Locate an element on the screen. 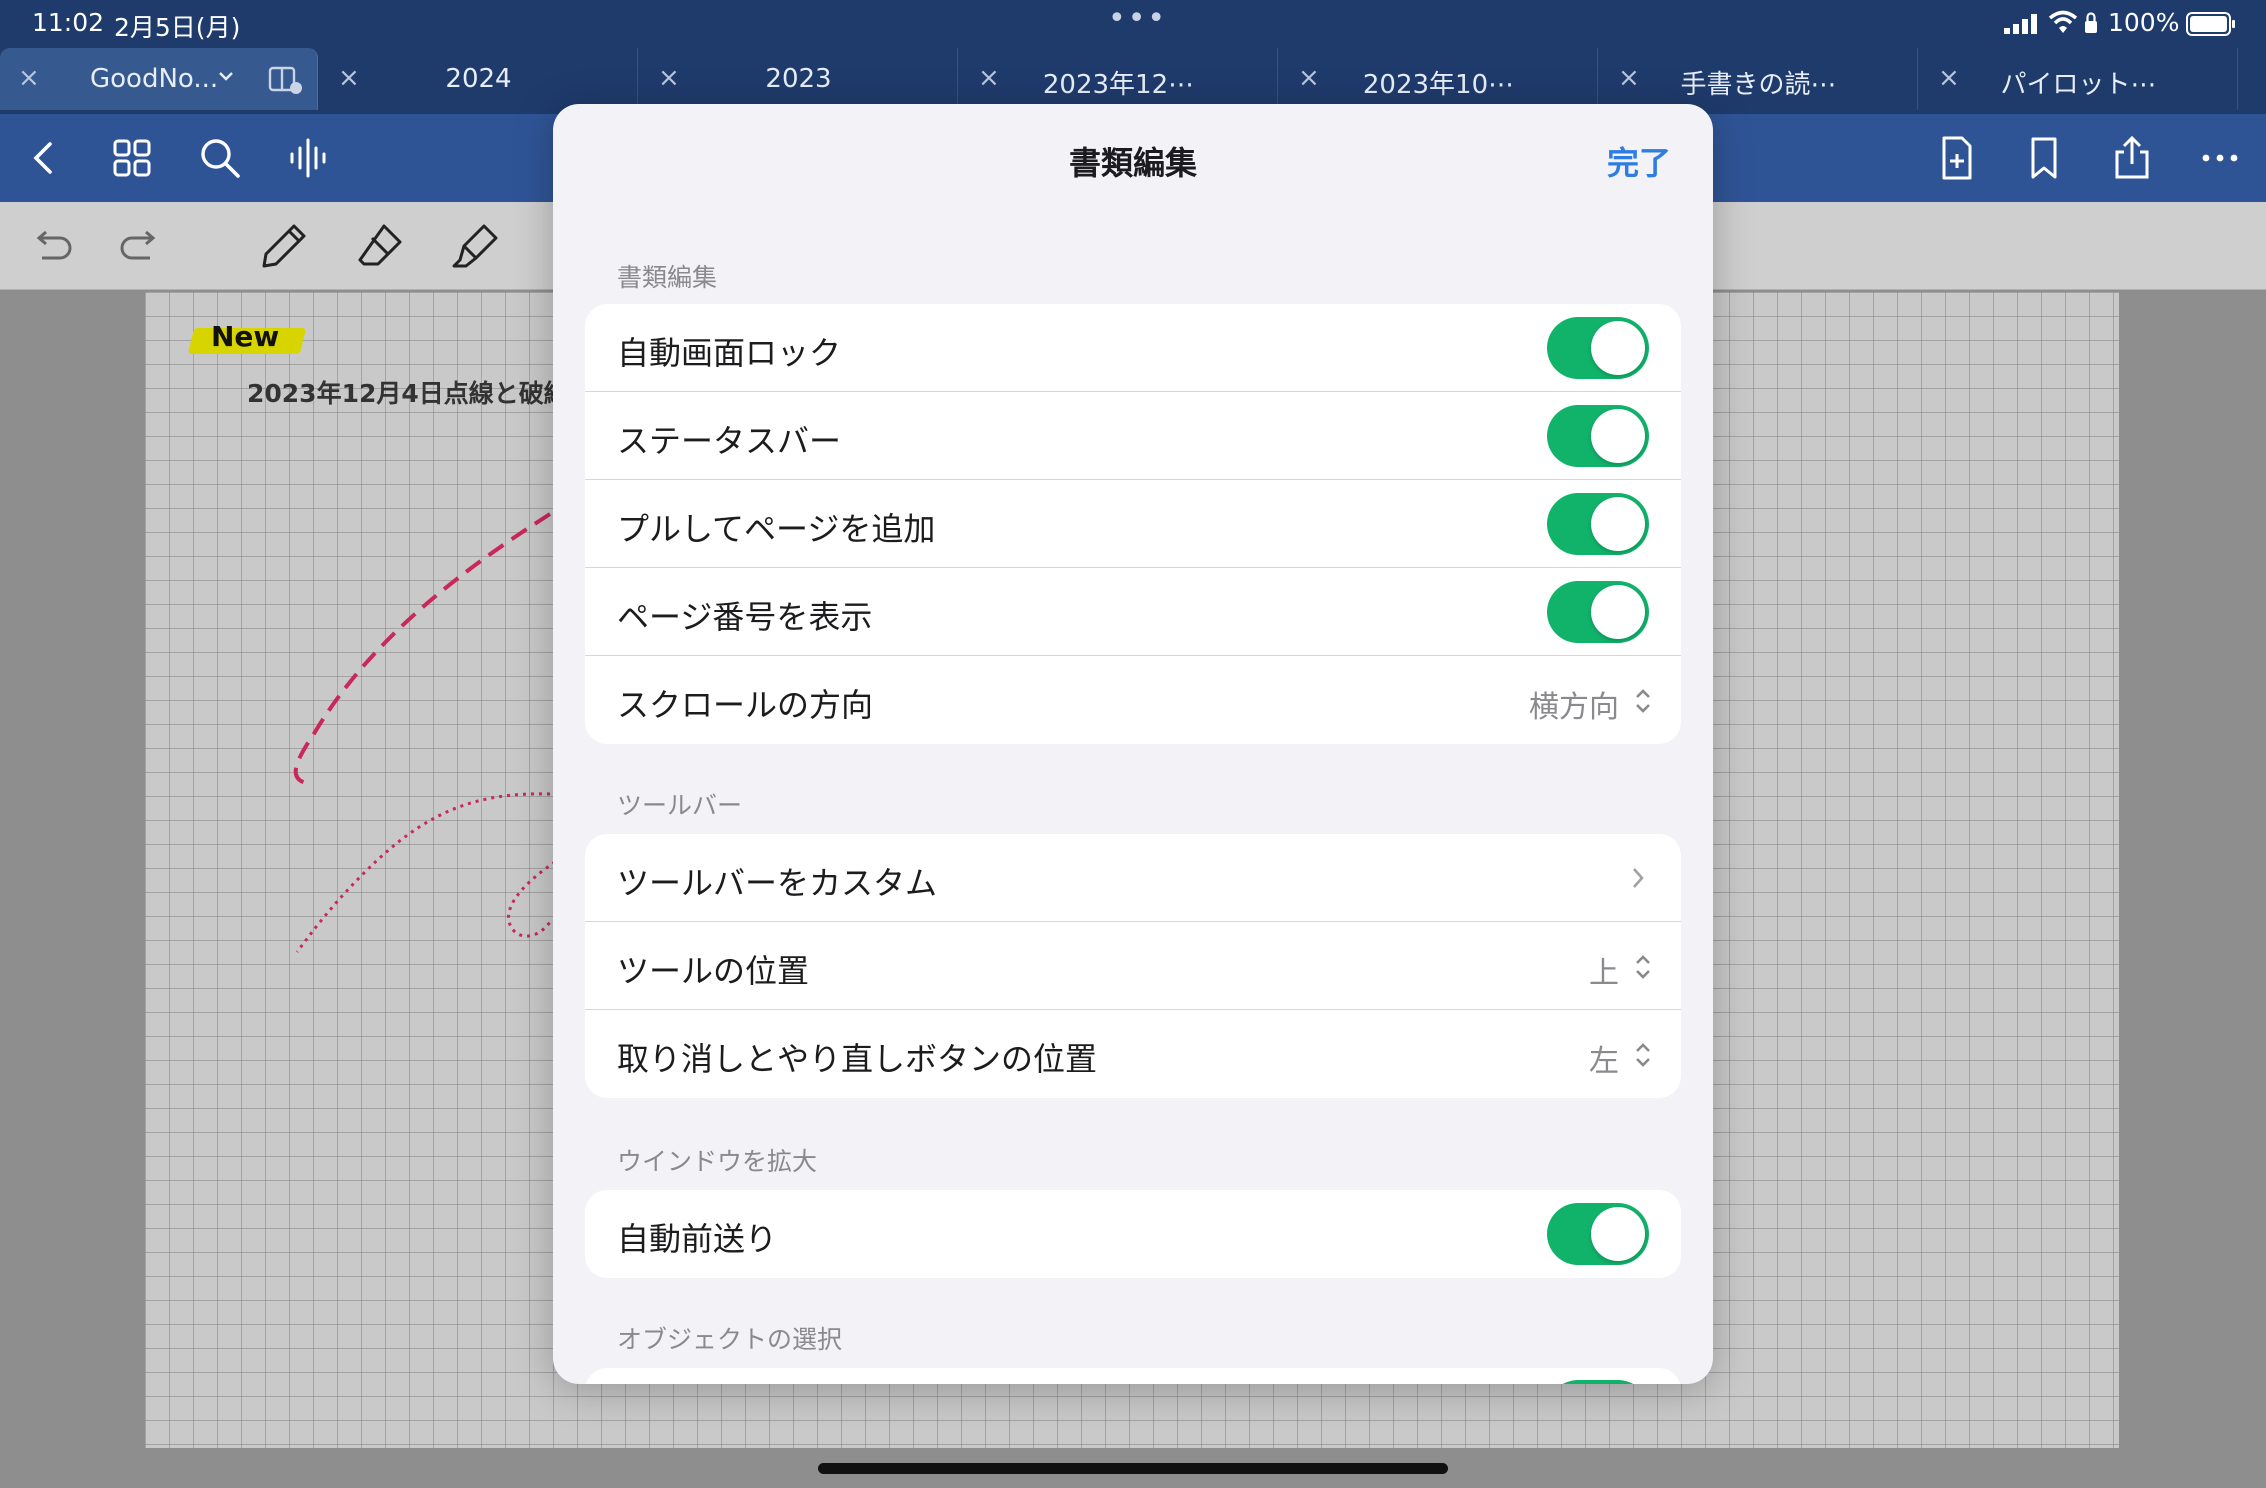 This screenshot has width=2266, height=1488. auto-advance-toggle is located at coordinates (1598, 1234).